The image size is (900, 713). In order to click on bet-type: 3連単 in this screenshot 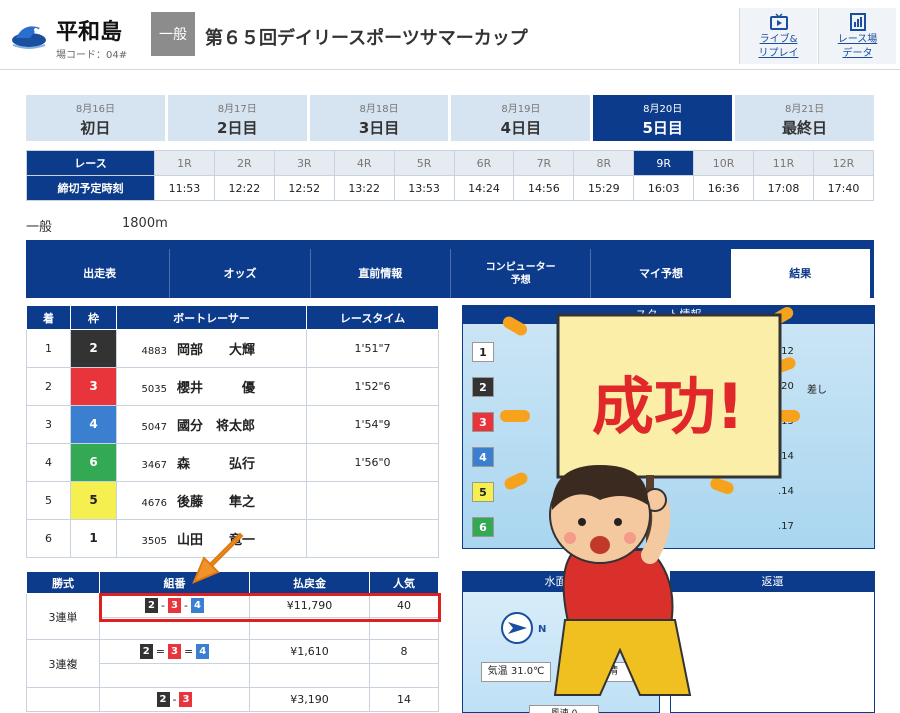, I will do `click(63, 616)`.